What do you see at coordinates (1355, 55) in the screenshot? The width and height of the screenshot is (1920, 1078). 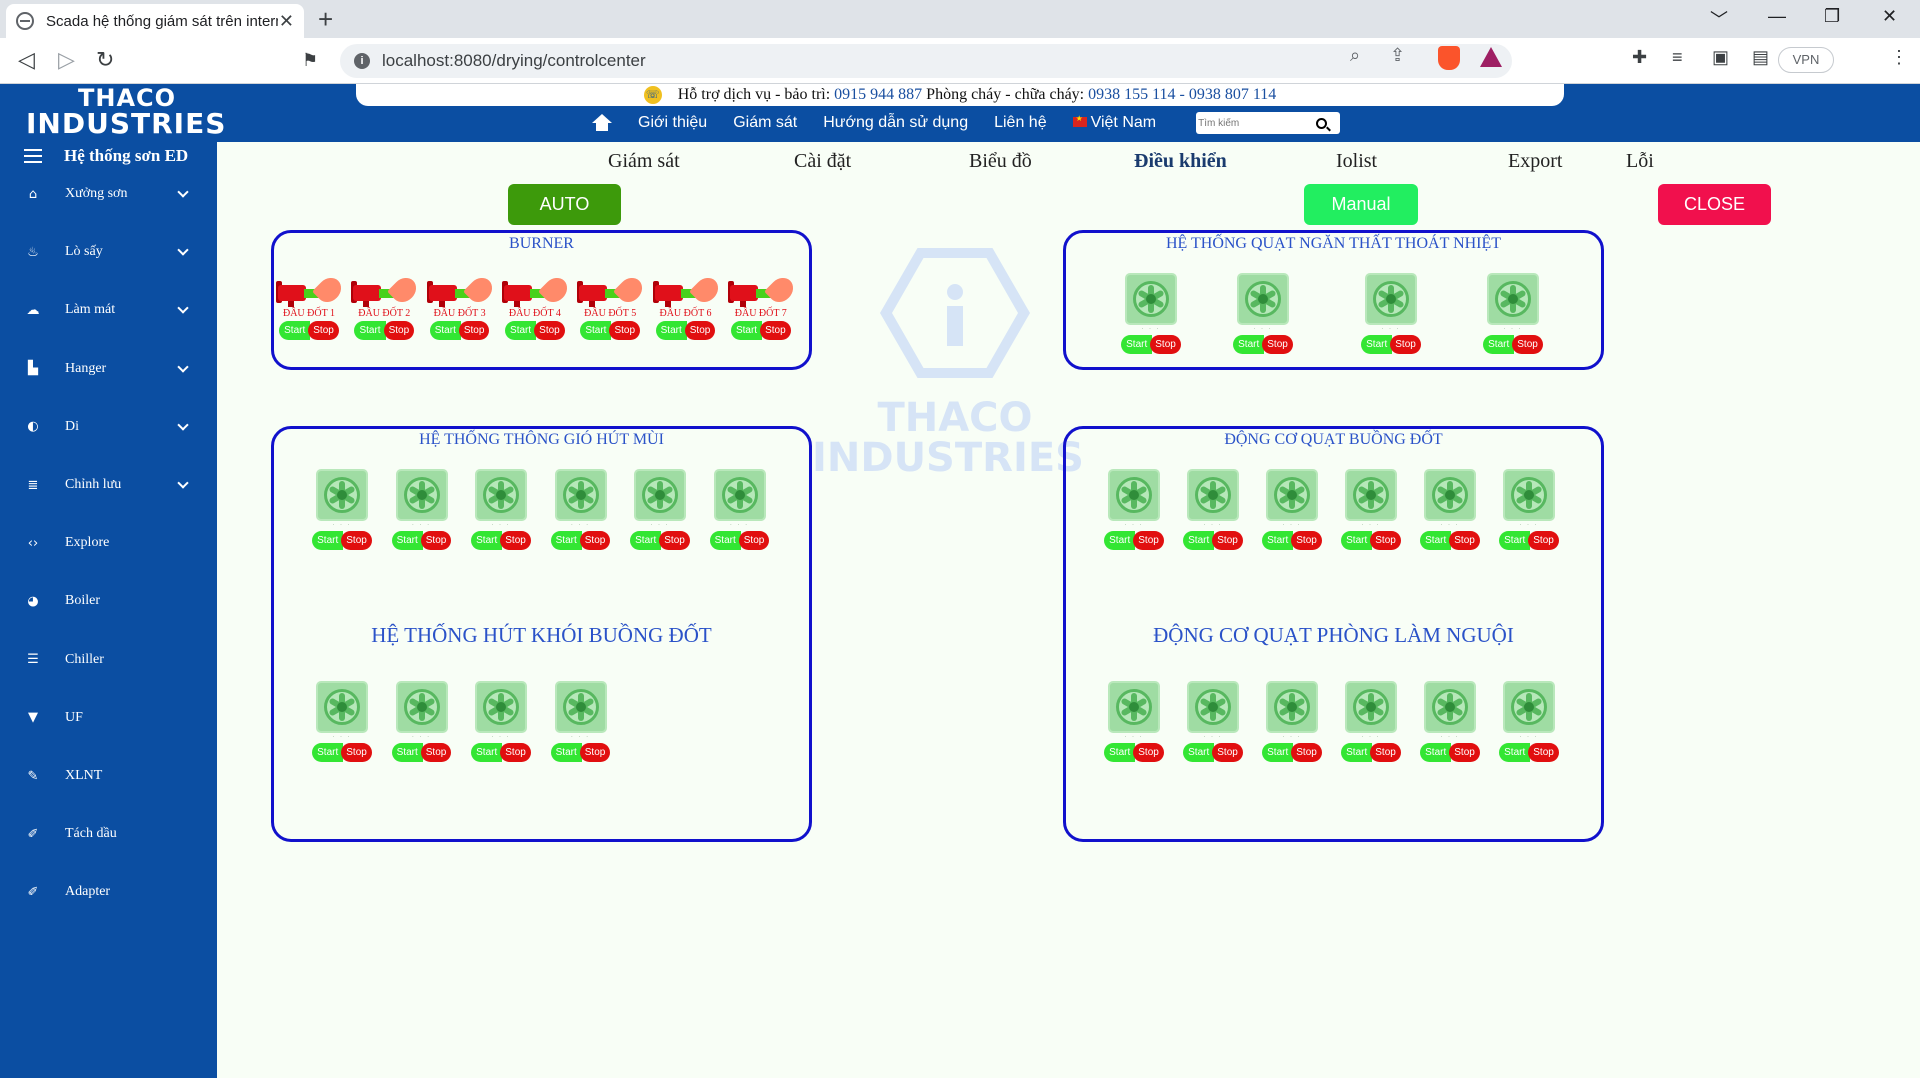 I see `zoom-icon: ⌕` at bounding box center [1355, 55].